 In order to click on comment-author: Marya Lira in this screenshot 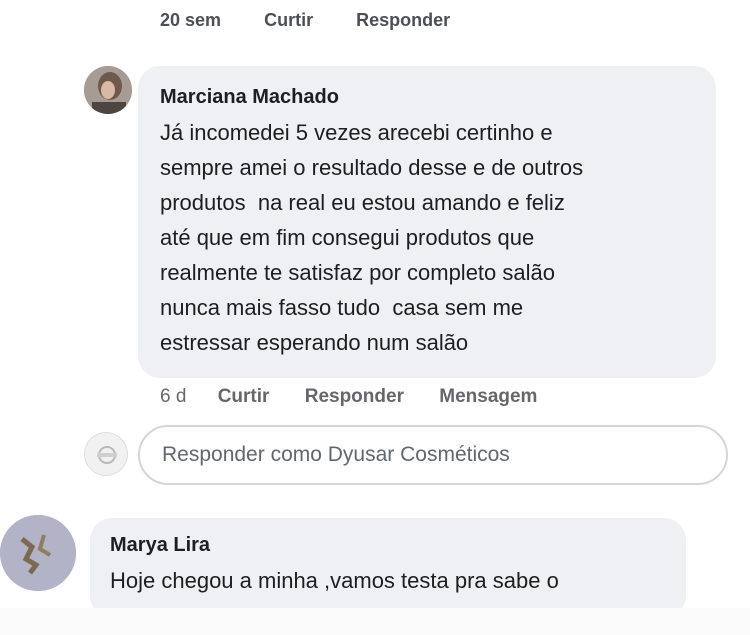, I will do `click(388, 545)`.